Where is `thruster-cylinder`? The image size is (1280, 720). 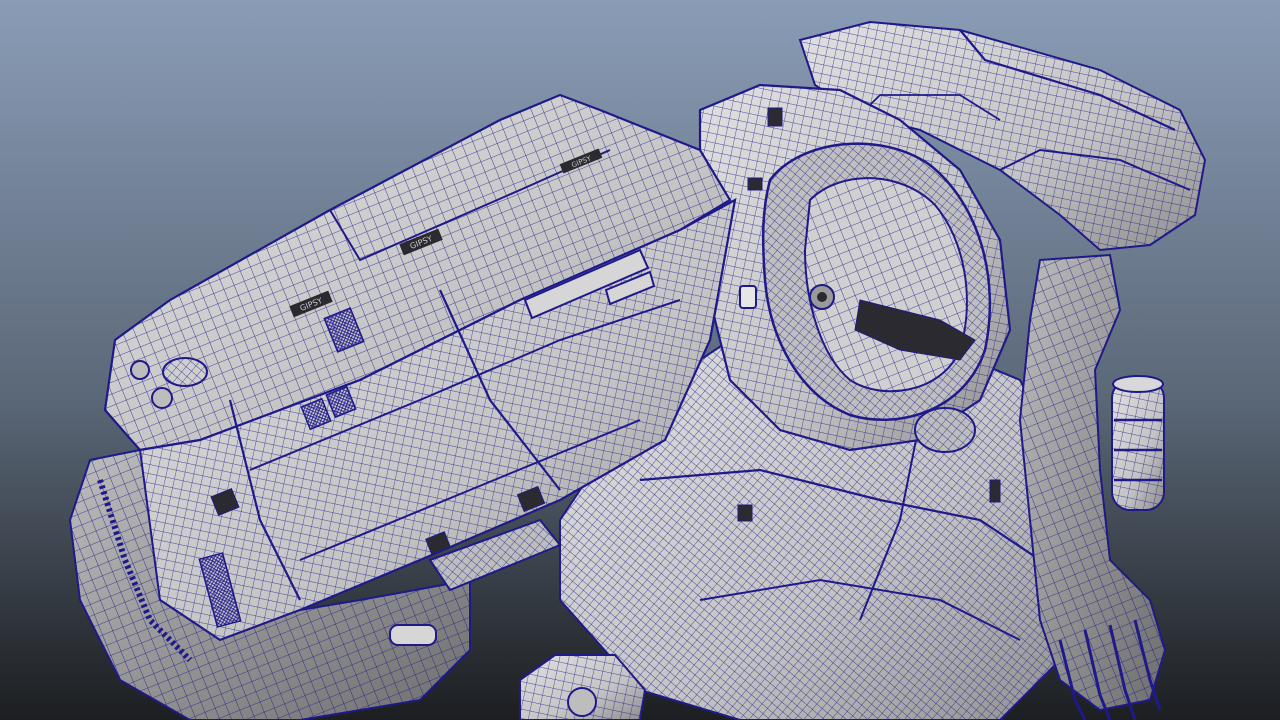
thruster-cylinder is located at coordinates (1138, 443).